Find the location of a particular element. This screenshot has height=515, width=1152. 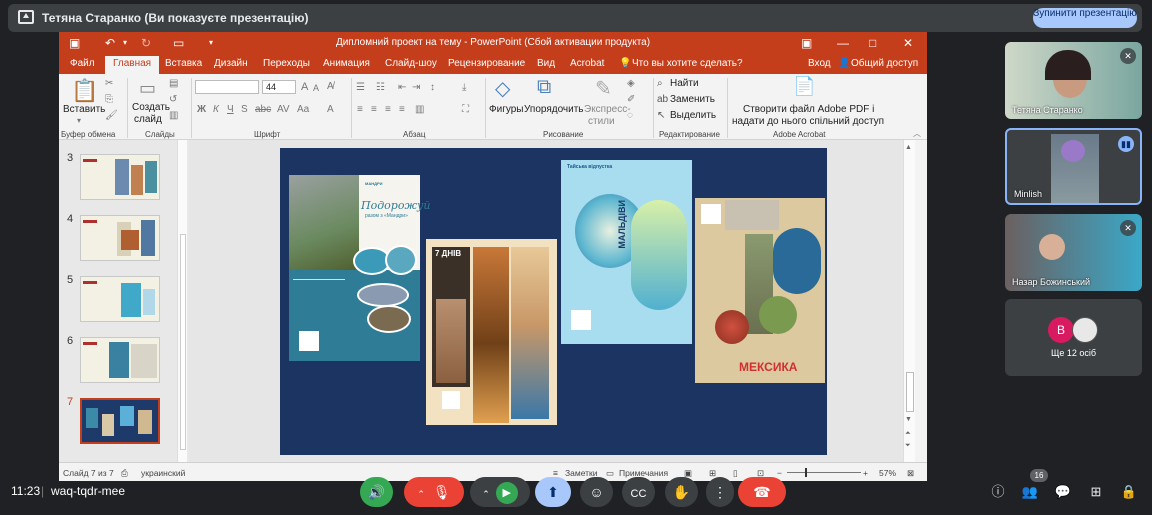

outdent-icon: ⇥ is located at coordinates (416, 87).